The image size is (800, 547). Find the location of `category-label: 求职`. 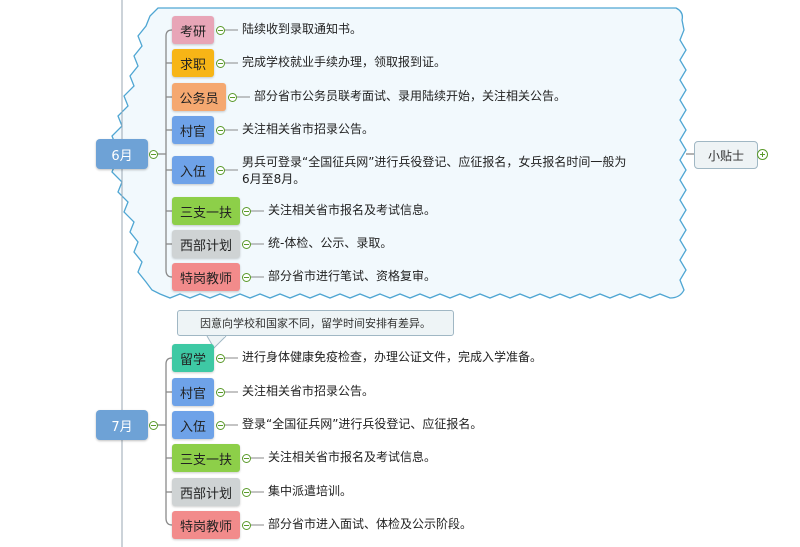

category-label: 求职 is located at coordinates (192, 65).